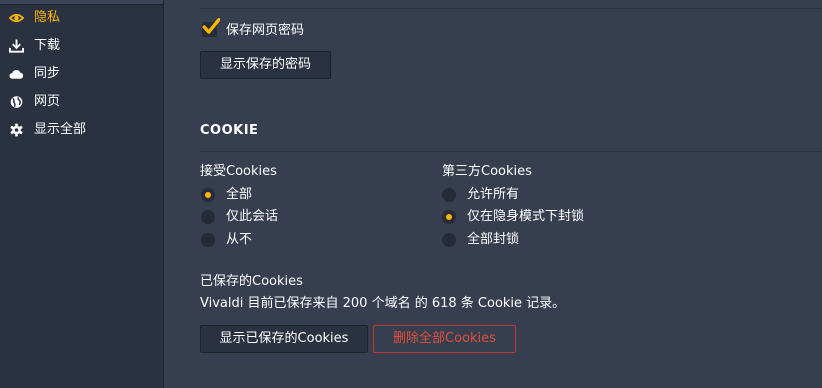 Image resolution: width=822 pixels, height=388 pixels. I want to click on sidebar-item-label: 同步, so click(47, 73).